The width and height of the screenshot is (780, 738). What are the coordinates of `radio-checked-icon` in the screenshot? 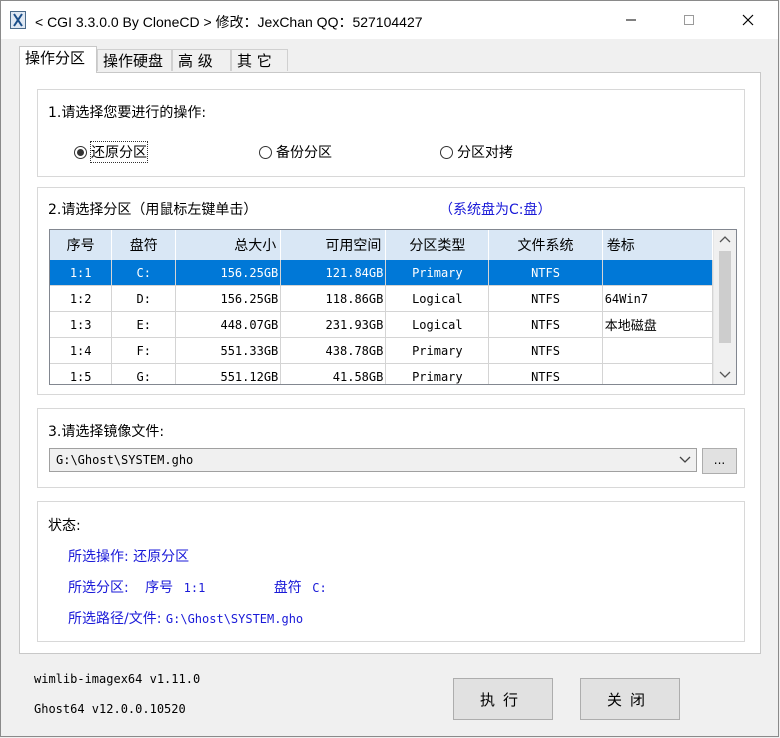 It's located at (80, 152).